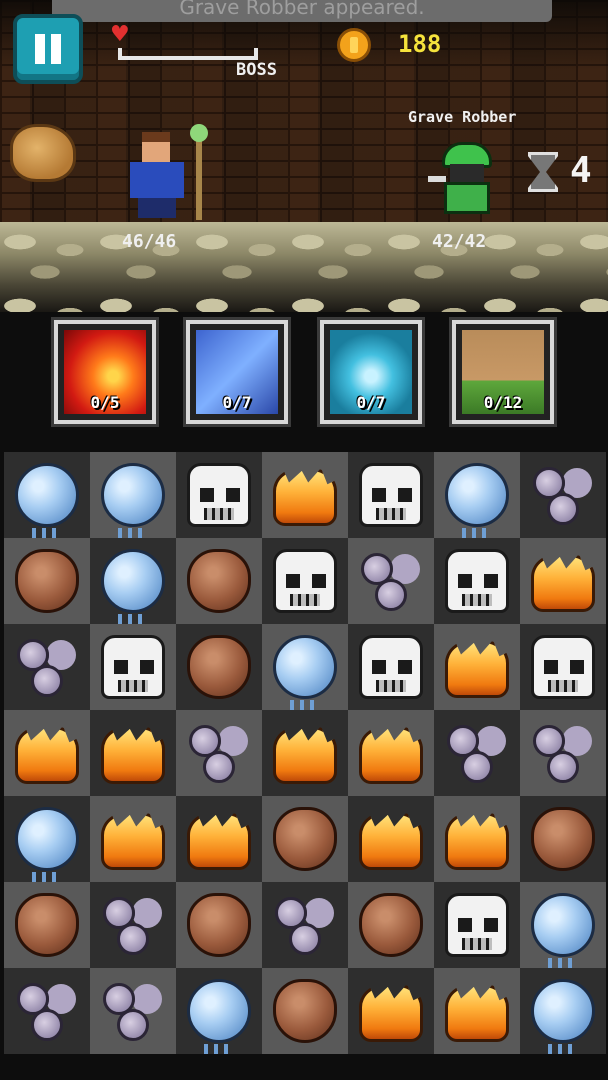 This screenshot has height=1080, width=608. I want to click on skill-fire: 0/5, so click(105, 372).